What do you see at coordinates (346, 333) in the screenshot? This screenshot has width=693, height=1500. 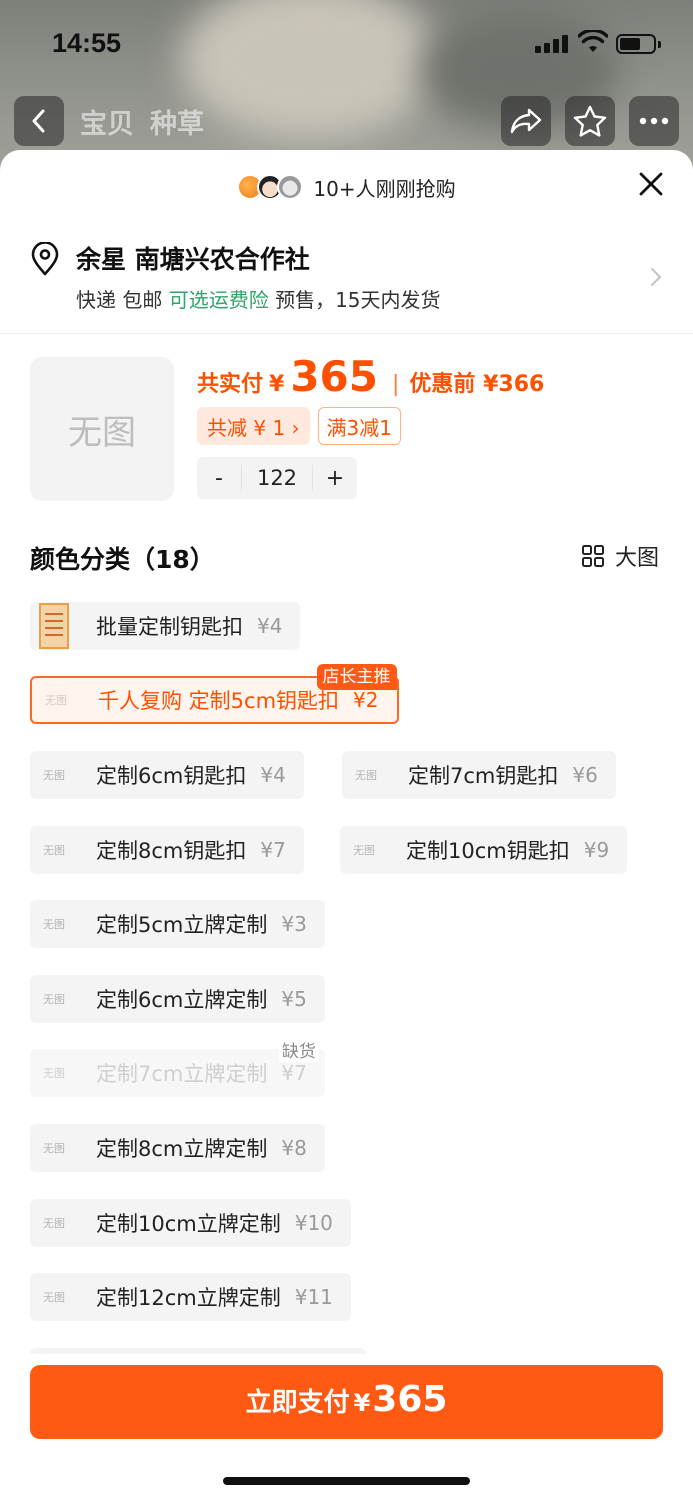 I see `divider` at bounding box center [346, 333].